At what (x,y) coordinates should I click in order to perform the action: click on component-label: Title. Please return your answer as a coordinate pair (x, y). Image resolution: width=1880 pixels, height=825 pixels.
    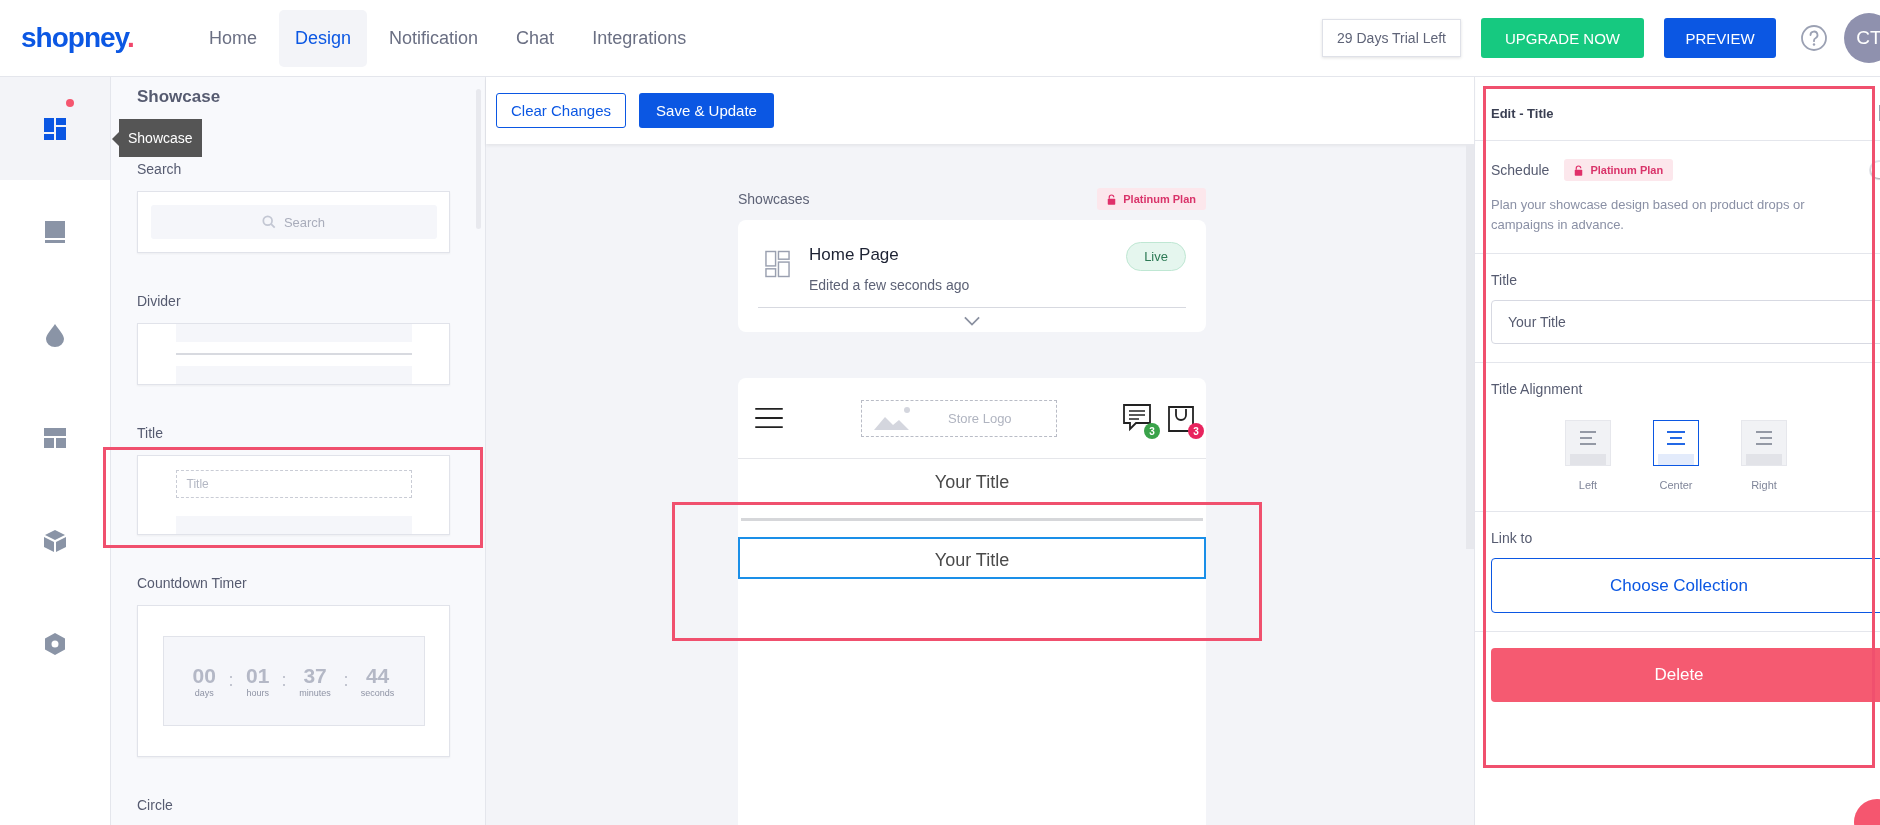
    Looking at the image, I should click on (150, 433).